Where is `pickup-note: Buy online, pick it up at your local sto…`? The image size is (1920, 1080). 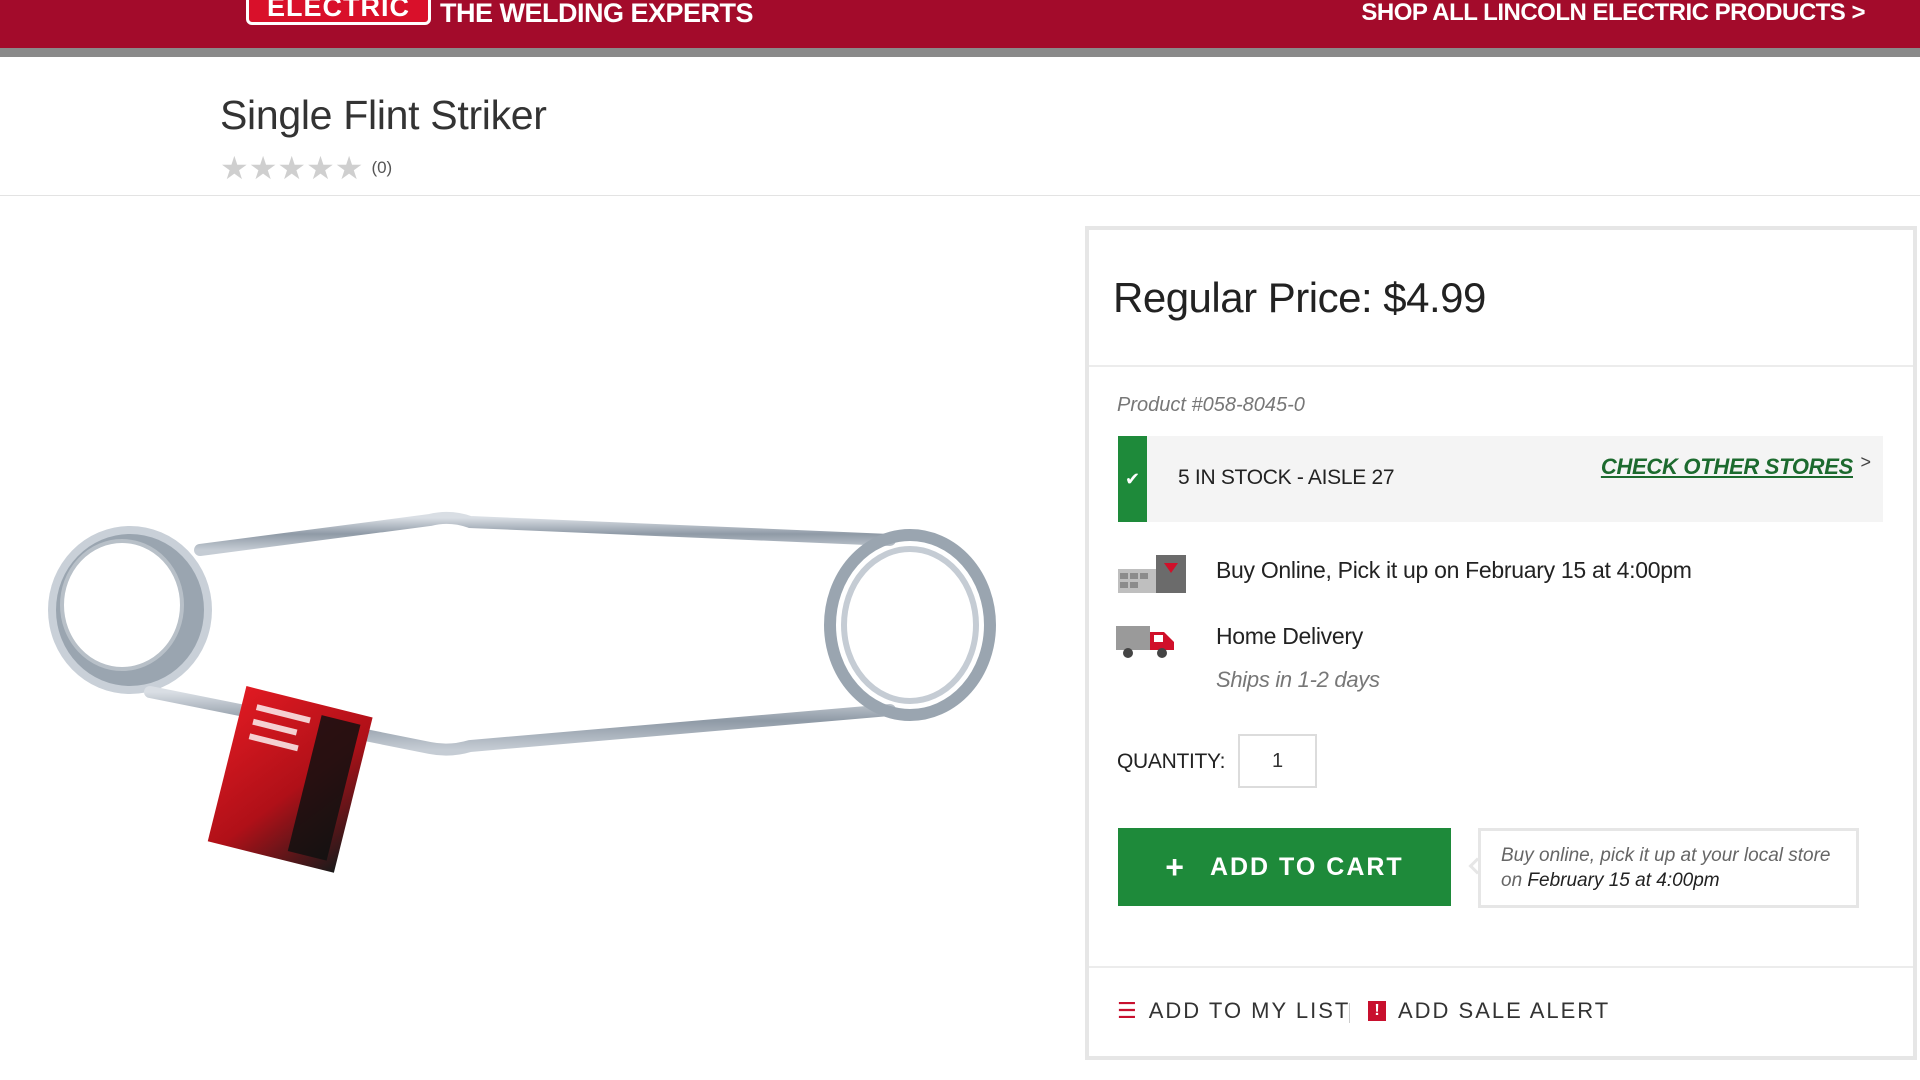 pickup-note: Buy online, pick it up at your local sto… is located at coordinates (1668, 868).